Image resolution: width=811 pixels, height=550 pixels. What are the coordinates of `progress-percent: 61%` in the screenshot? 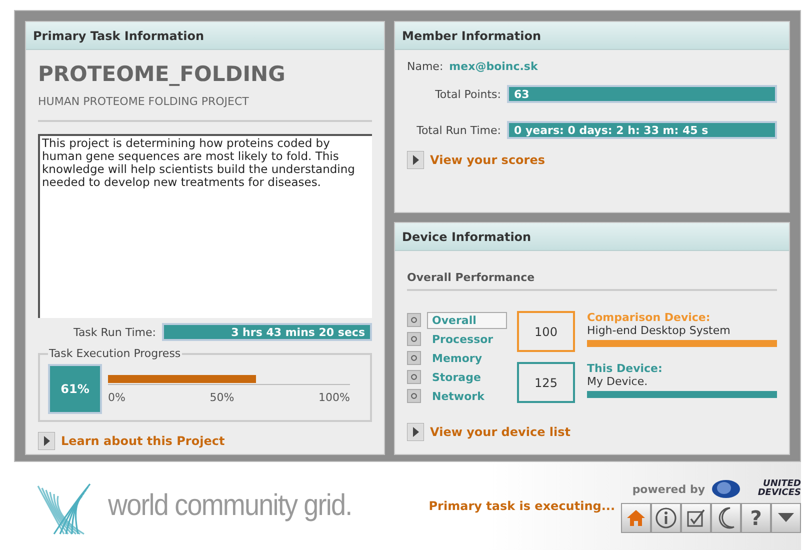 It's located at (75, 389).